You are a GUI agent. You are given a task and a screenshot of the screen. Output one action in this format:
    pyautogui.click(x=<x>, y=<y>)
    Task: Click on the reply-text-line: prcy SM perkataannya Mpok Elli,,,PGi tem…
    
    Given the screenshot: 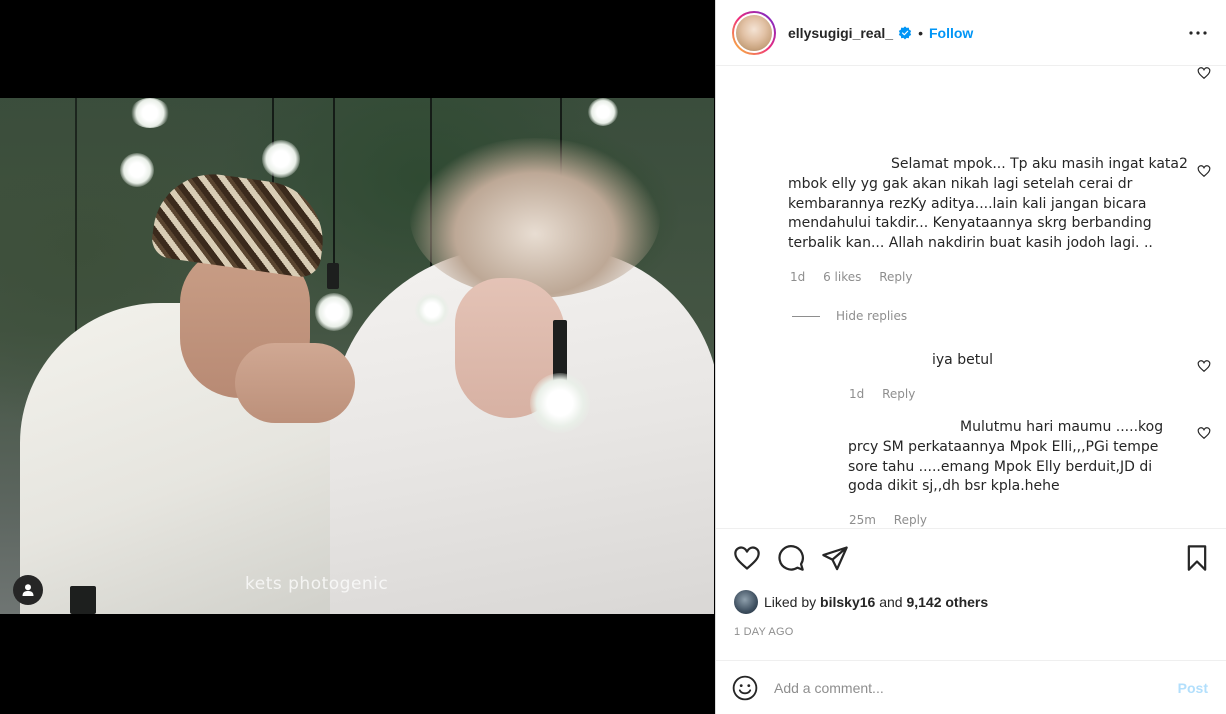 What is the action you would take?
    pyautogui.click(x=1003, y=446)
    